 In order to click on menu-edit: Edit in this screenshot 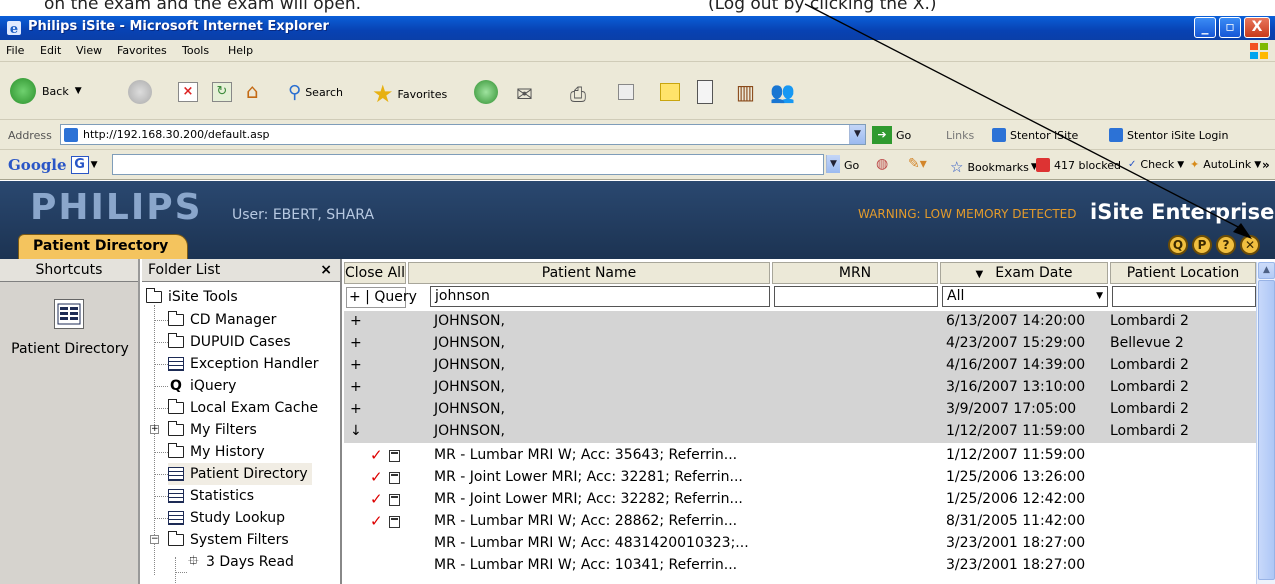, I will do `click(50, 50)`.